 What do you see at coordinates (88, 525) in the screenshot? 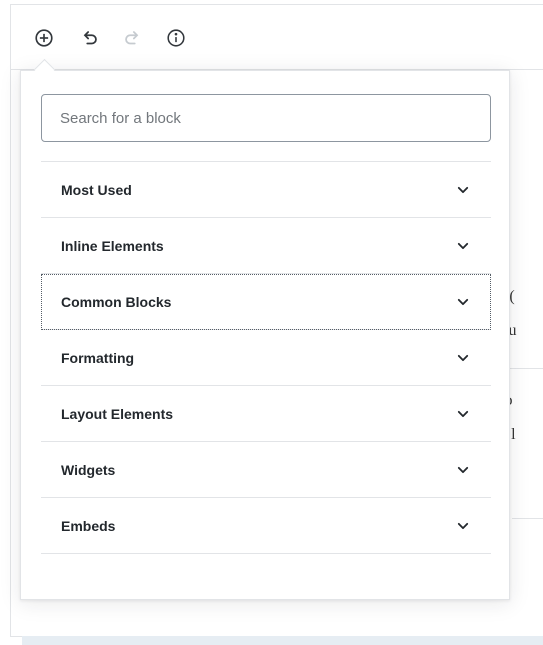
I see `panel-label: Embeds` at bounding box center [88, 525].